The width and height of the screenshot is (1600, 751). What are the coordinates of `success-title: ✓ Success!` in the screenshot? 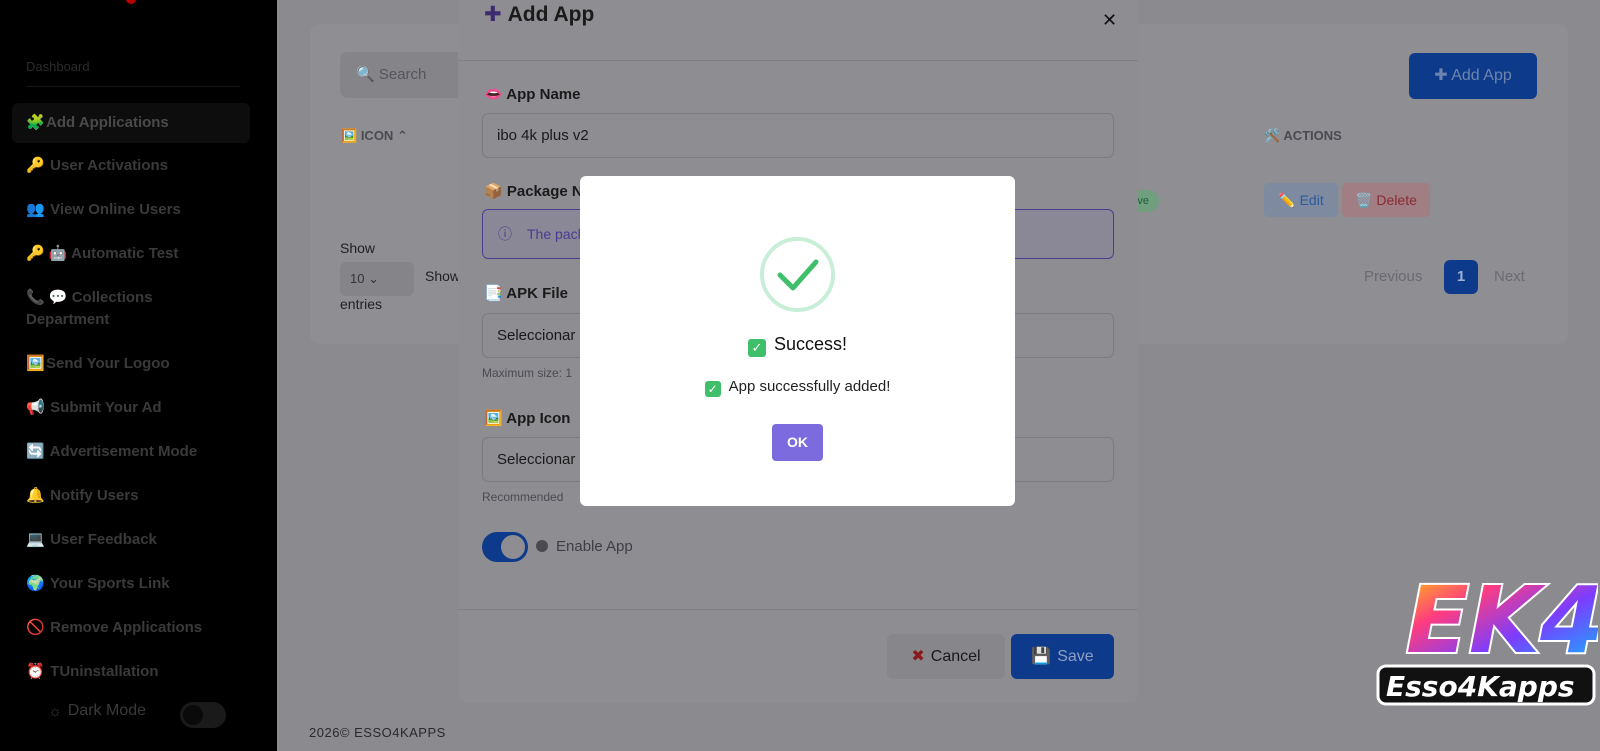 It's located at (797, 345).